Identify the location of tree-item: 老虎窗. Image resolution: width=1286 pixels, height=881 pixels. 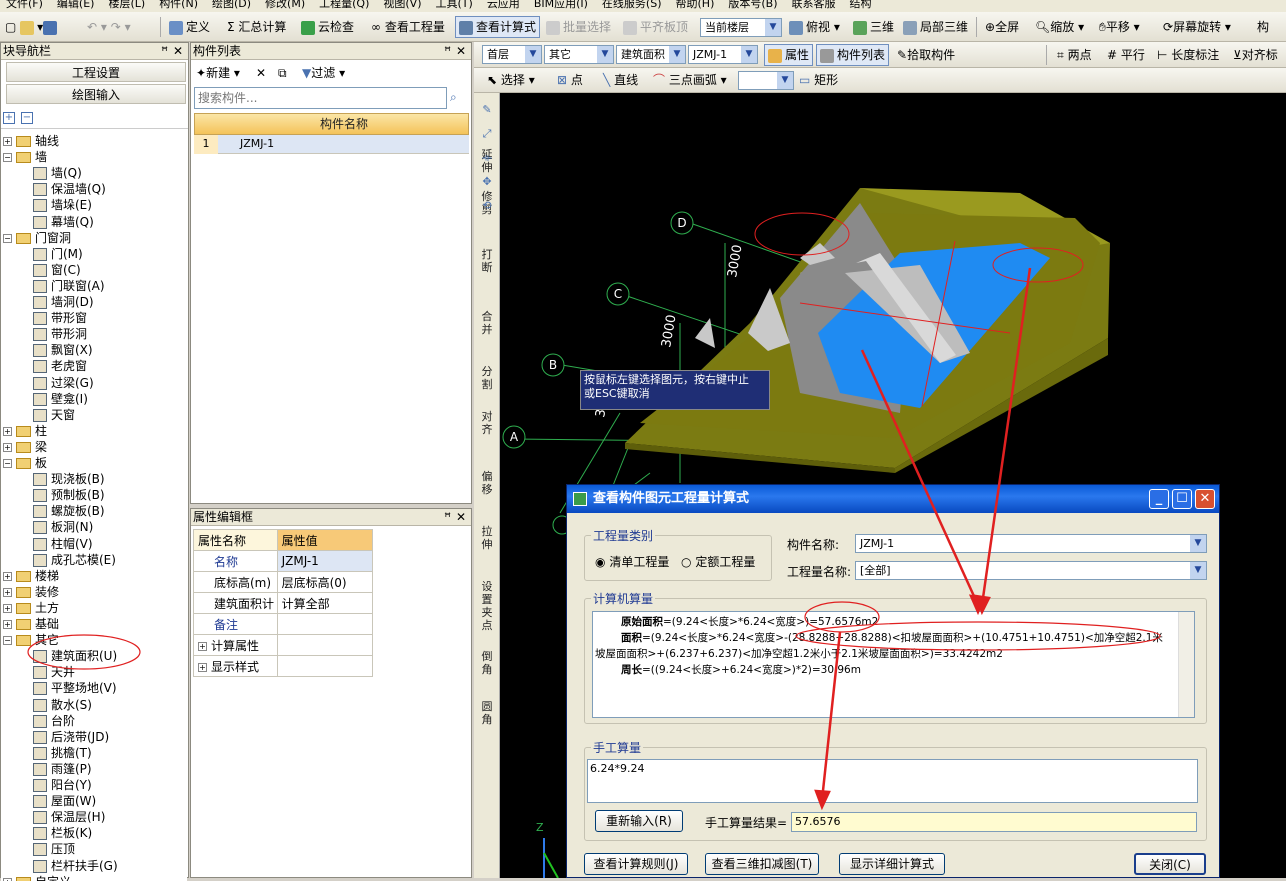
(60, 366).